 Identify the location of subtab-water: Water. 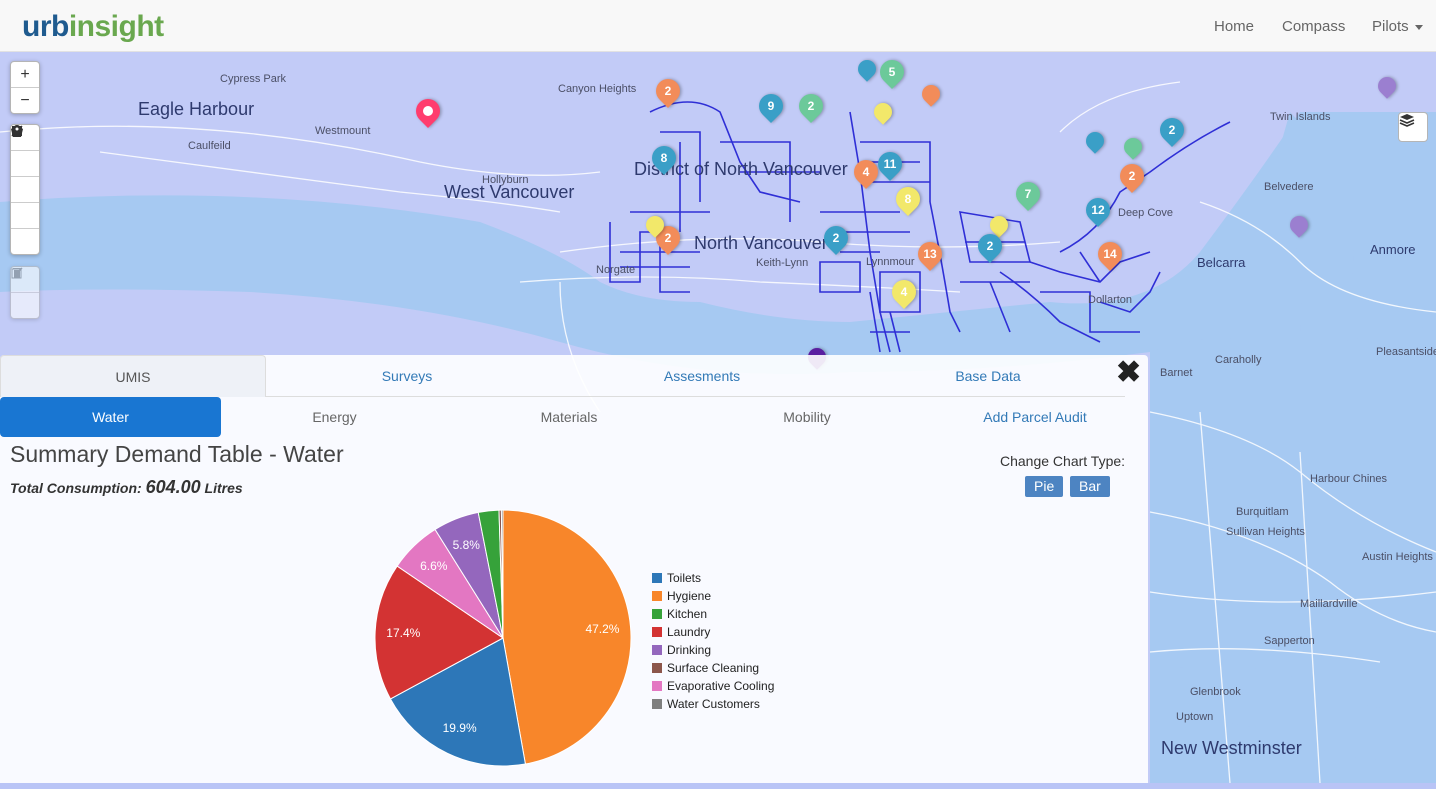
(110, 417).